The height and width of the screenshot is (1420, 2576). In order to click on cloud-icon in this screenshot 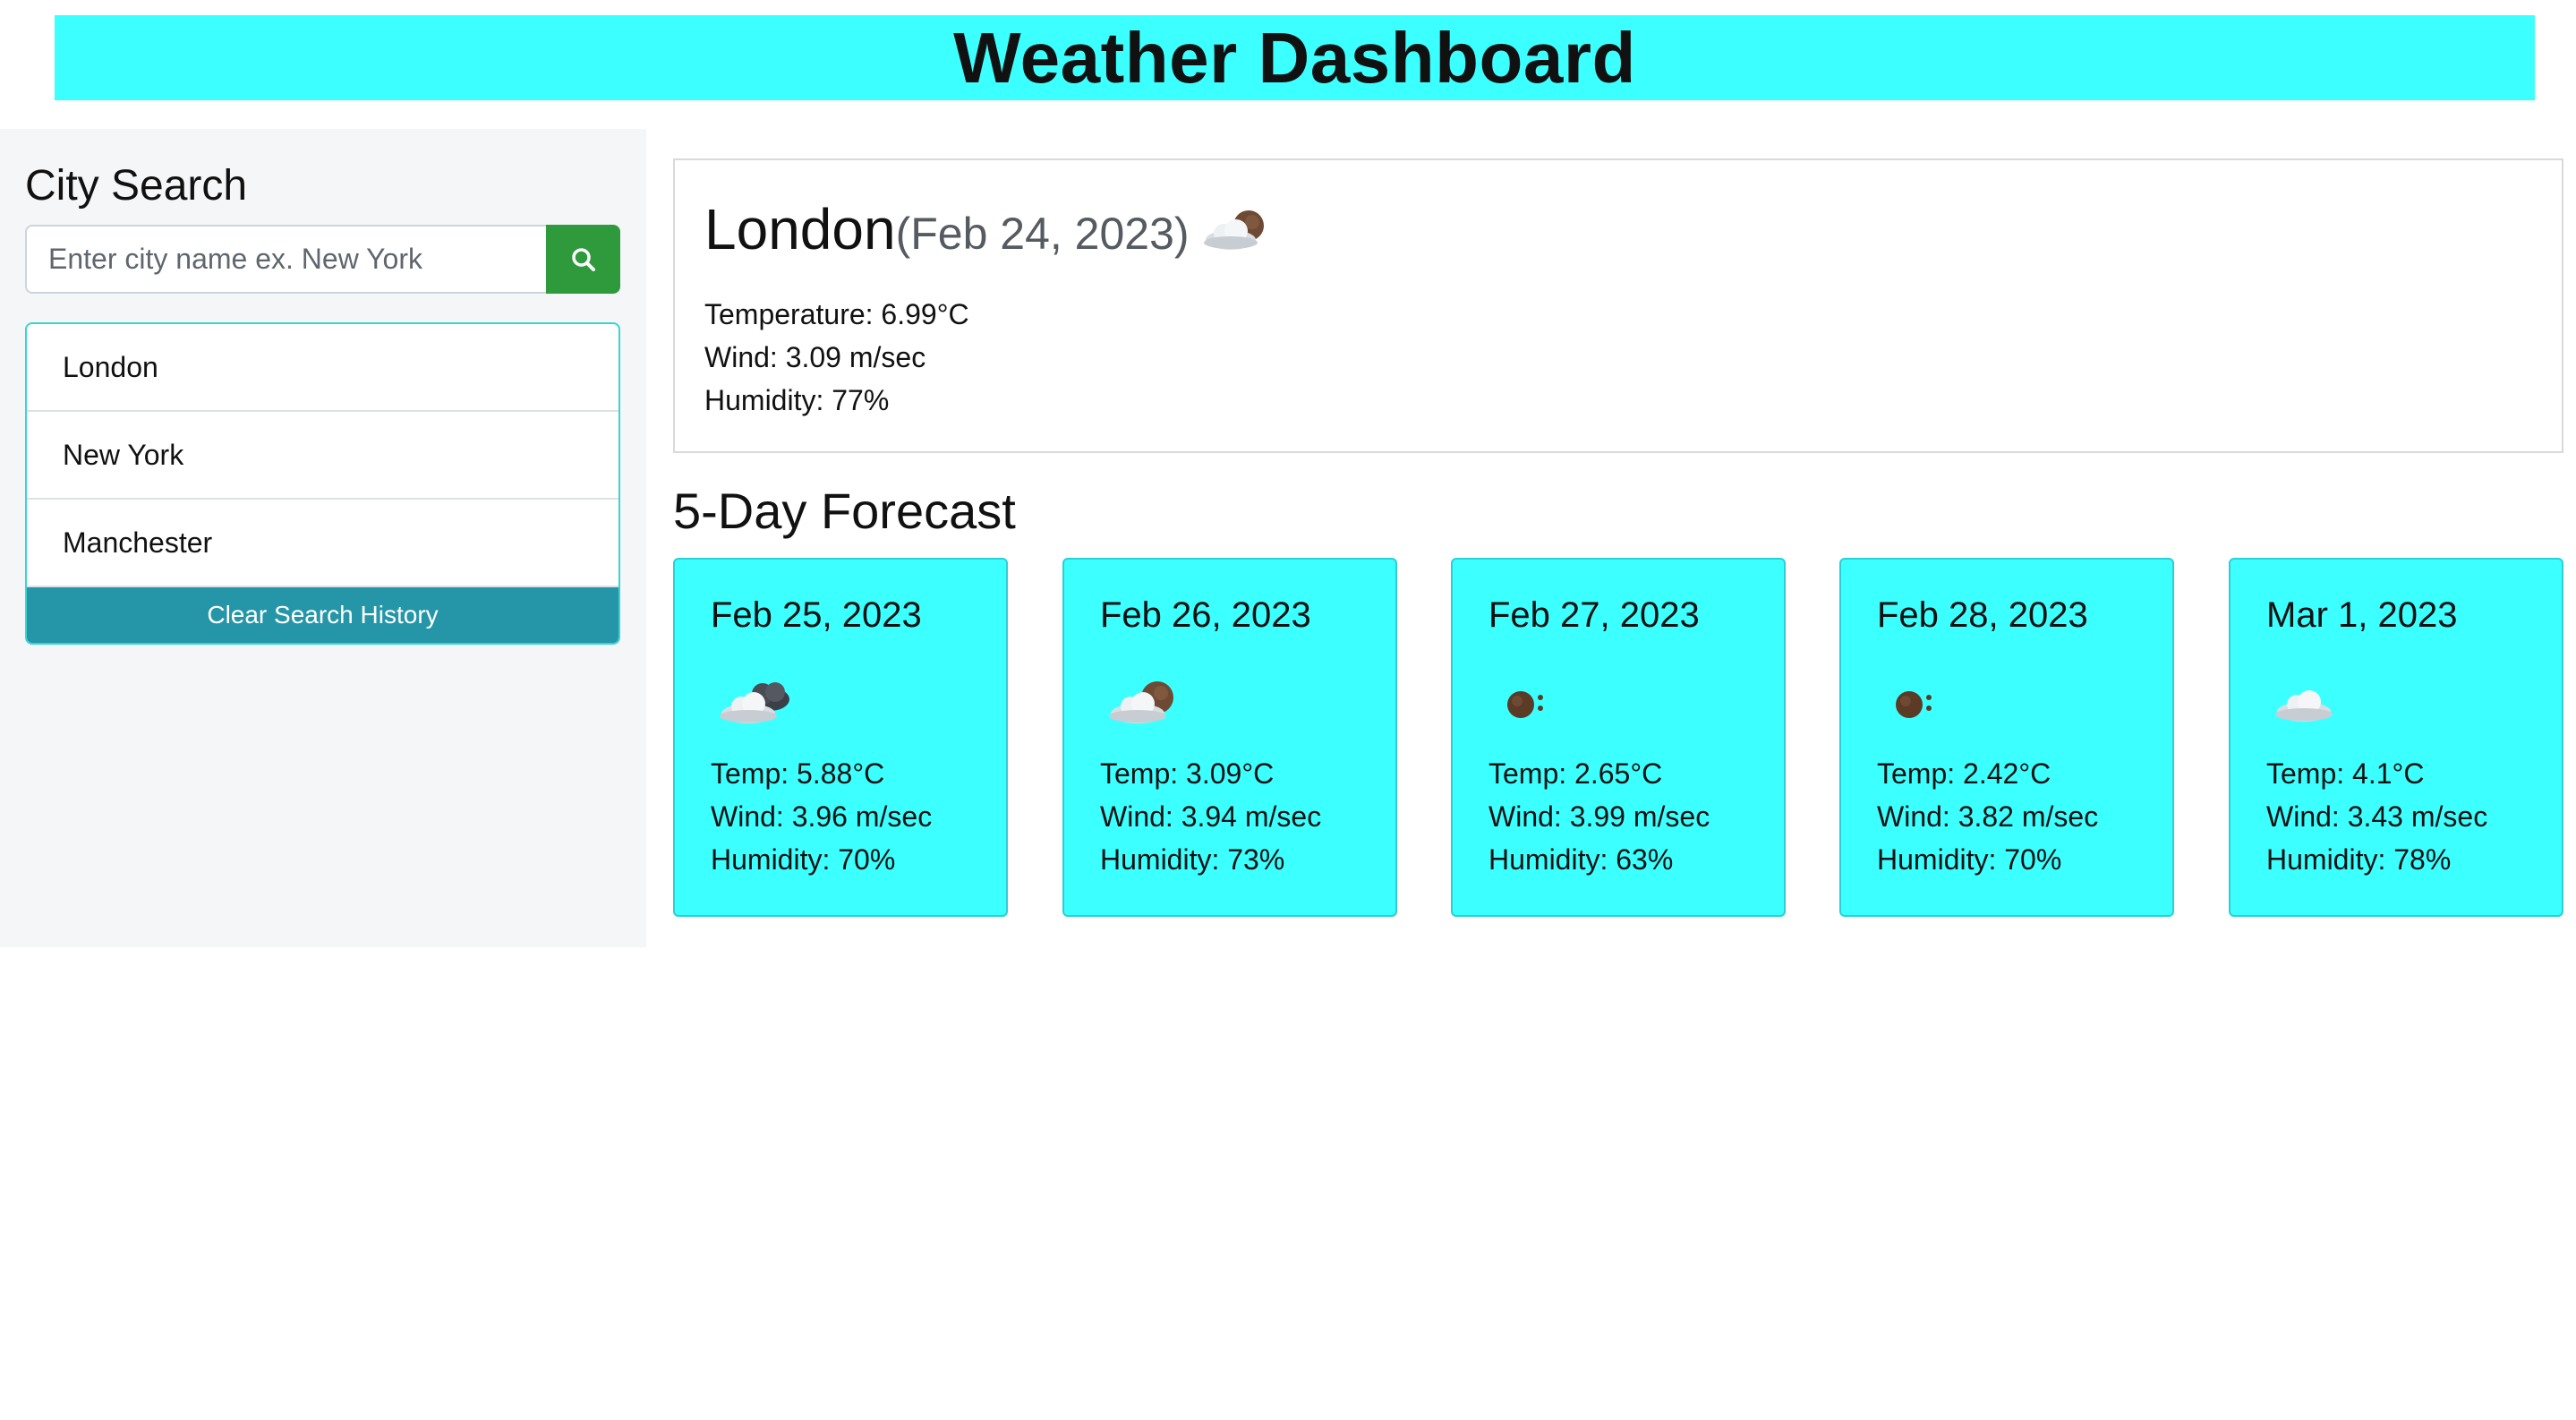, I will do `click(2304, 706)`.